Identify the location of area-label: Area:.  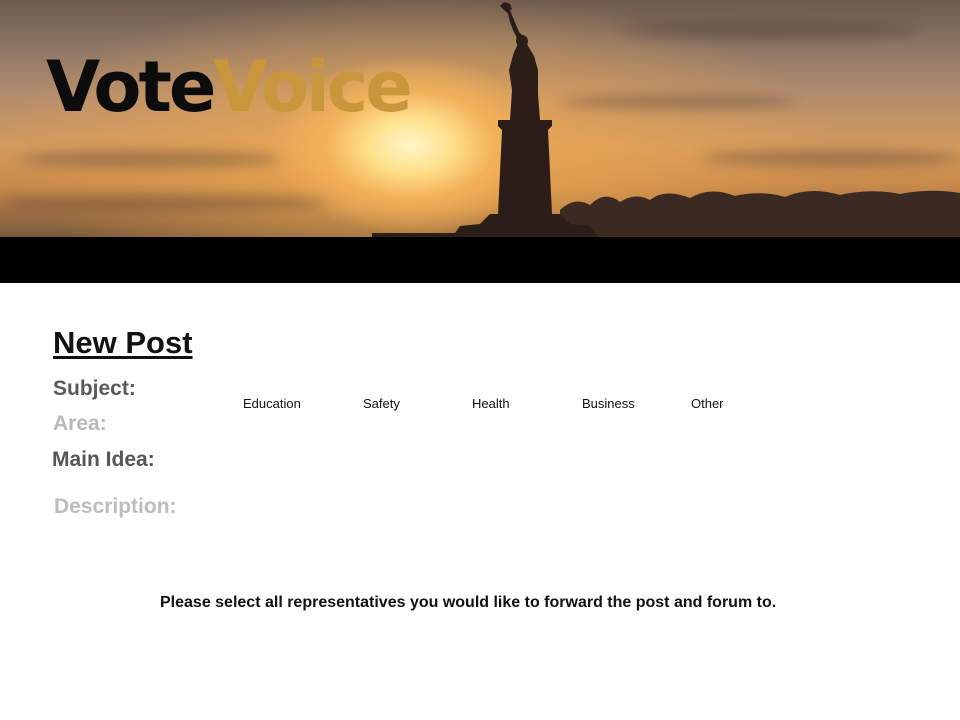
(80, 423).